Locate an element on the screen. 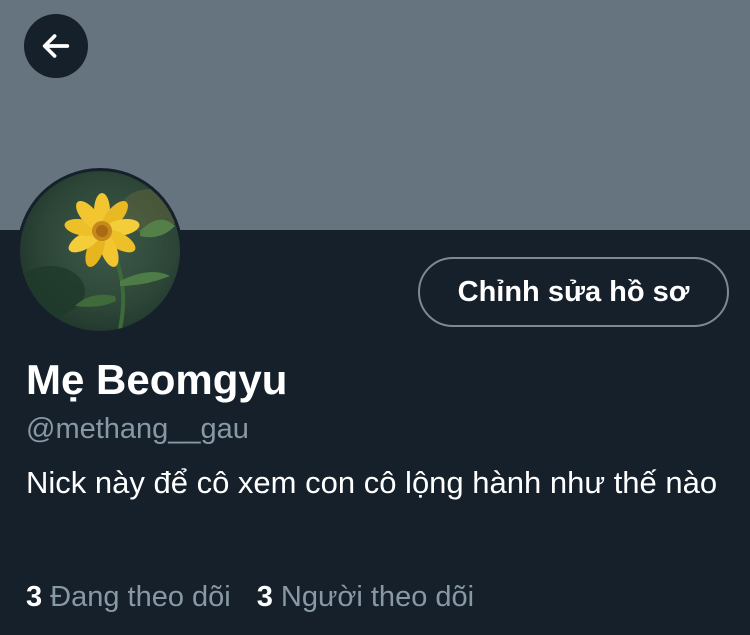 The height and width of the screenshot is (635, 750). display-name: Mẹ Beomgyu is located at coordinates (157, 379).